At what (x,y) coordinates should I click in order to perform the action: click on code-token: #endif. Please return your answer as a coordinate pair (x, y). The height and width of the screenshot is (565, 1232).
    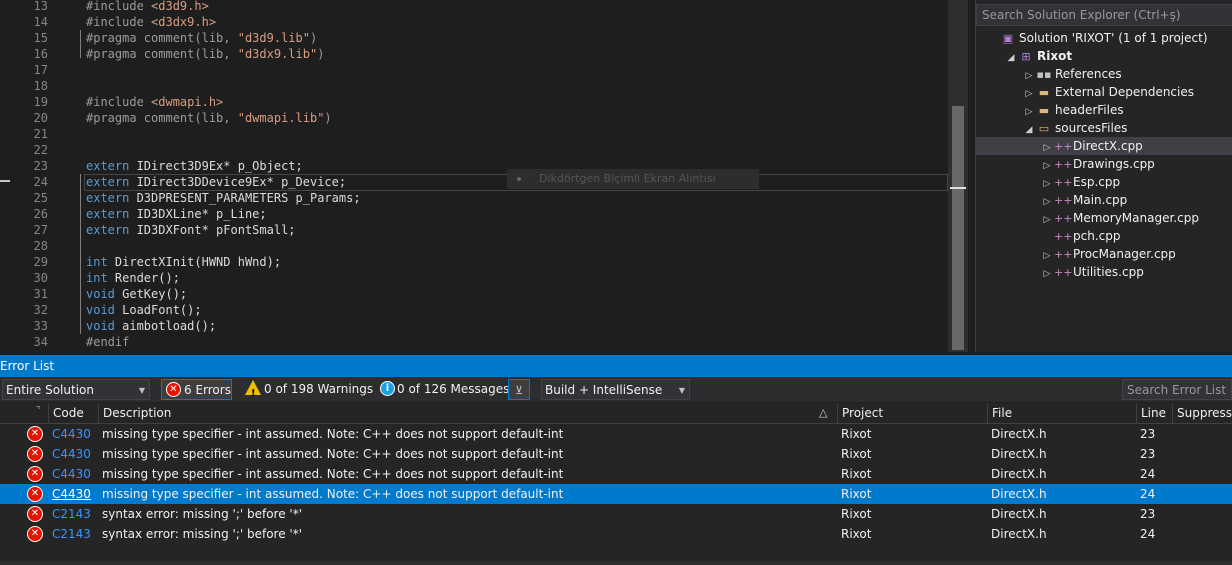
    Looking at the image, I should click on (108, 342).